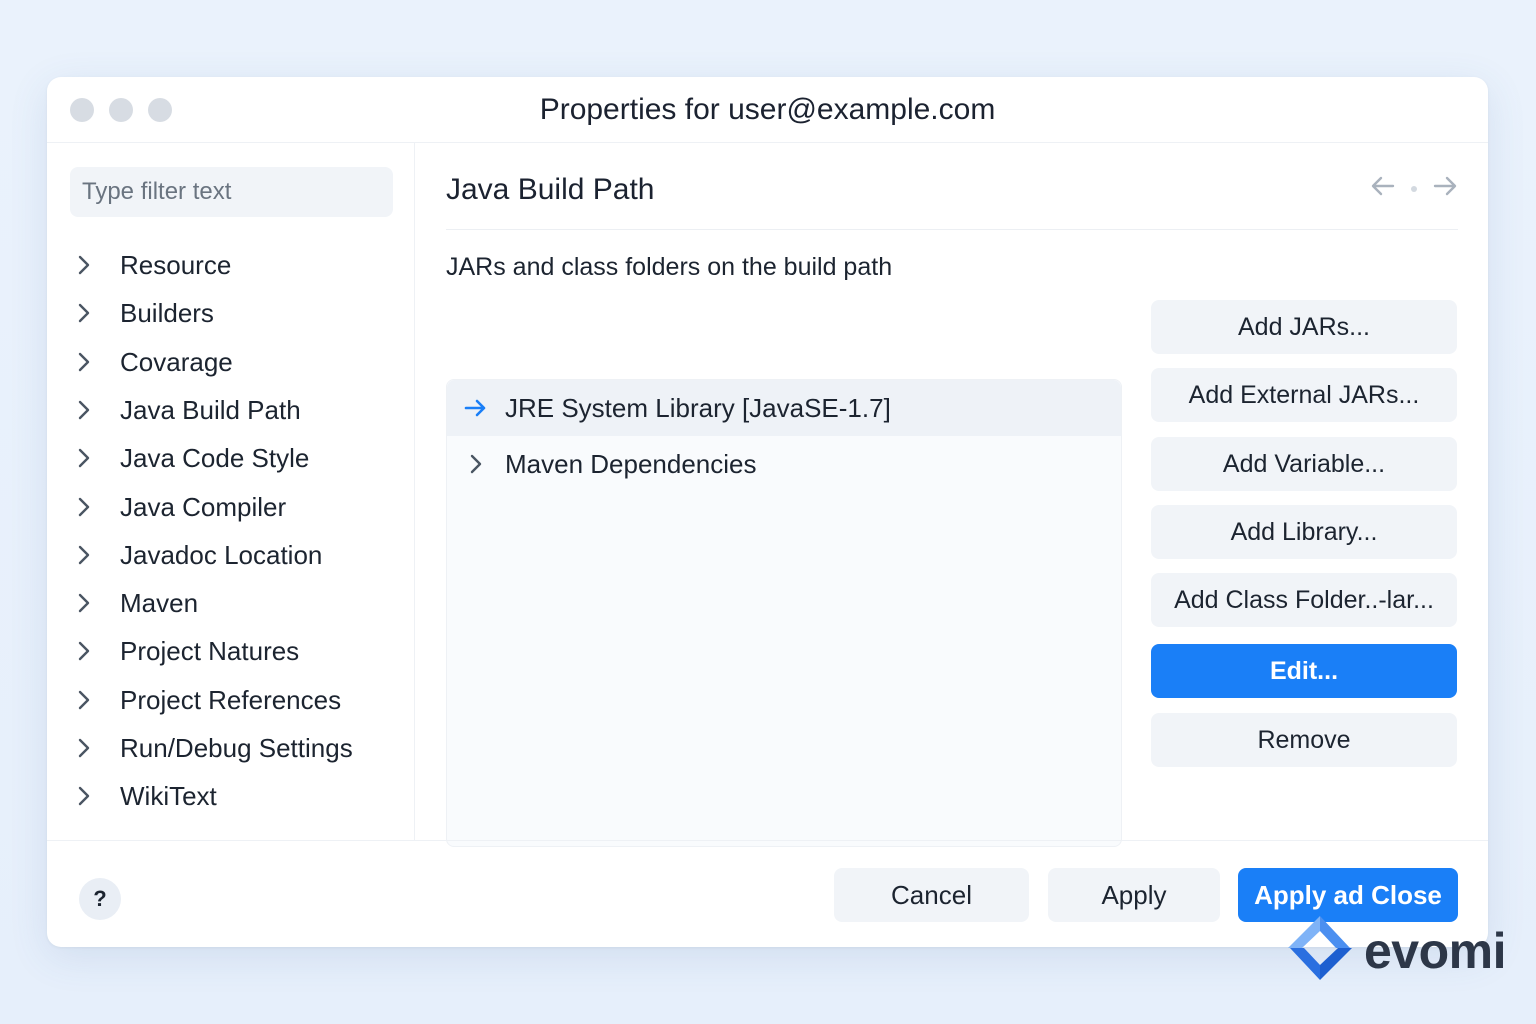 This screenshot has width=1536, height=1024. Describe the element at coordinates (767, 893) in the screenshot. I see `dialog-footer: ? Cancel Apply Apply ad Close` at that location.